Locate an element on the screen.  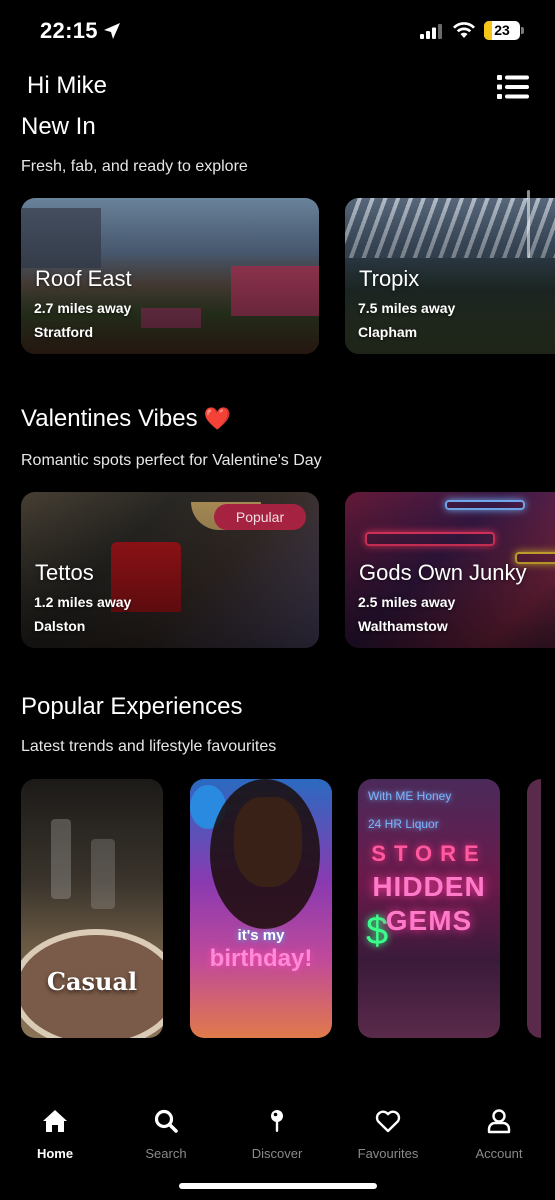
search-icon is located at coordinates (166, 1121).